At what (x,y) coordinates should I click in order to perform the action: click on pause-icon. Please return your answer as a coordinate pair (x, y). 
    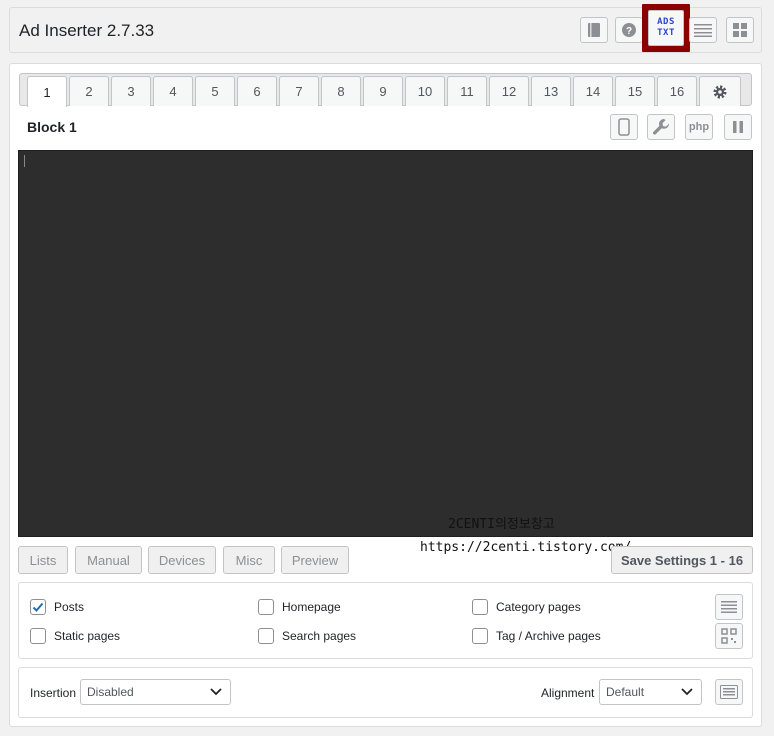
    Looking at the image, I should click on (738, 127).